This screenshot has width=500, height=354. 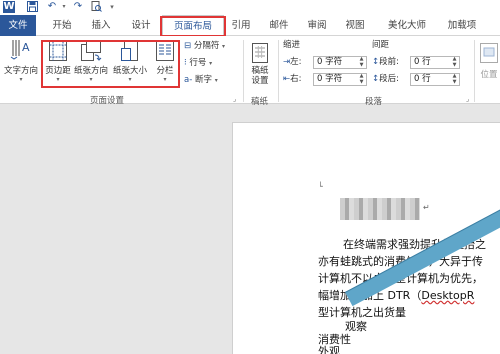 I want to click on space-before-label: ↕段前:, so click(x=385, y=62).